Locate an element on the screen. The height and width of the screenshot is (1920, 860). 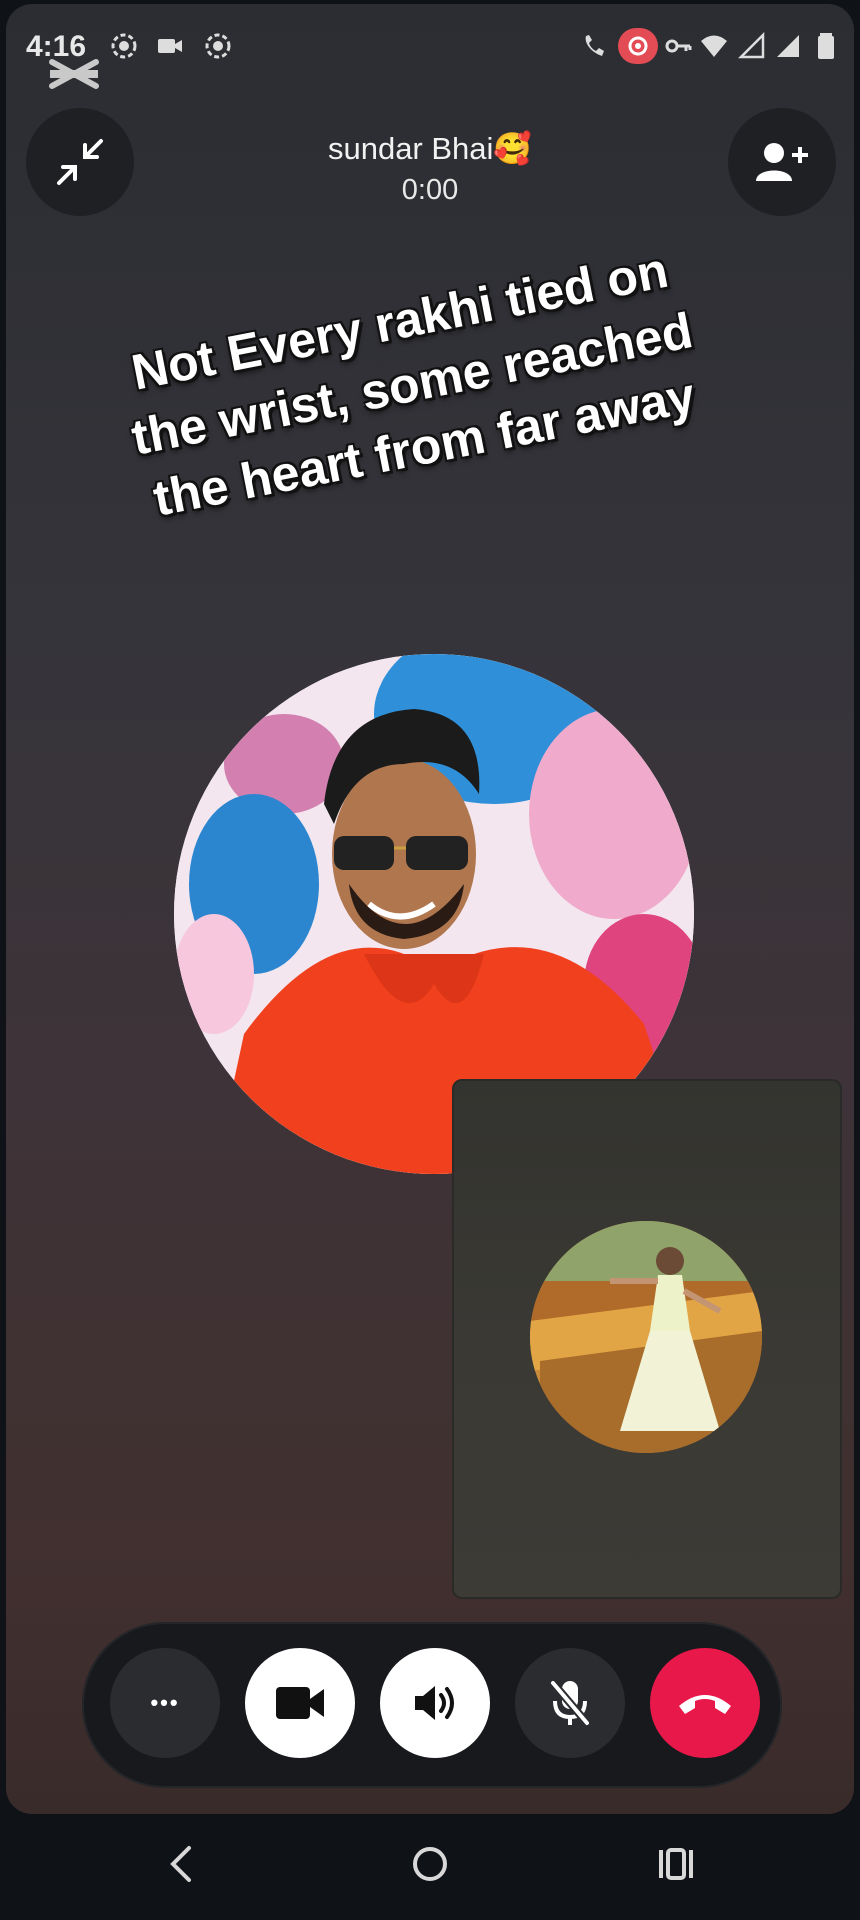
speaker-button is located at coordinates (435, 1703).